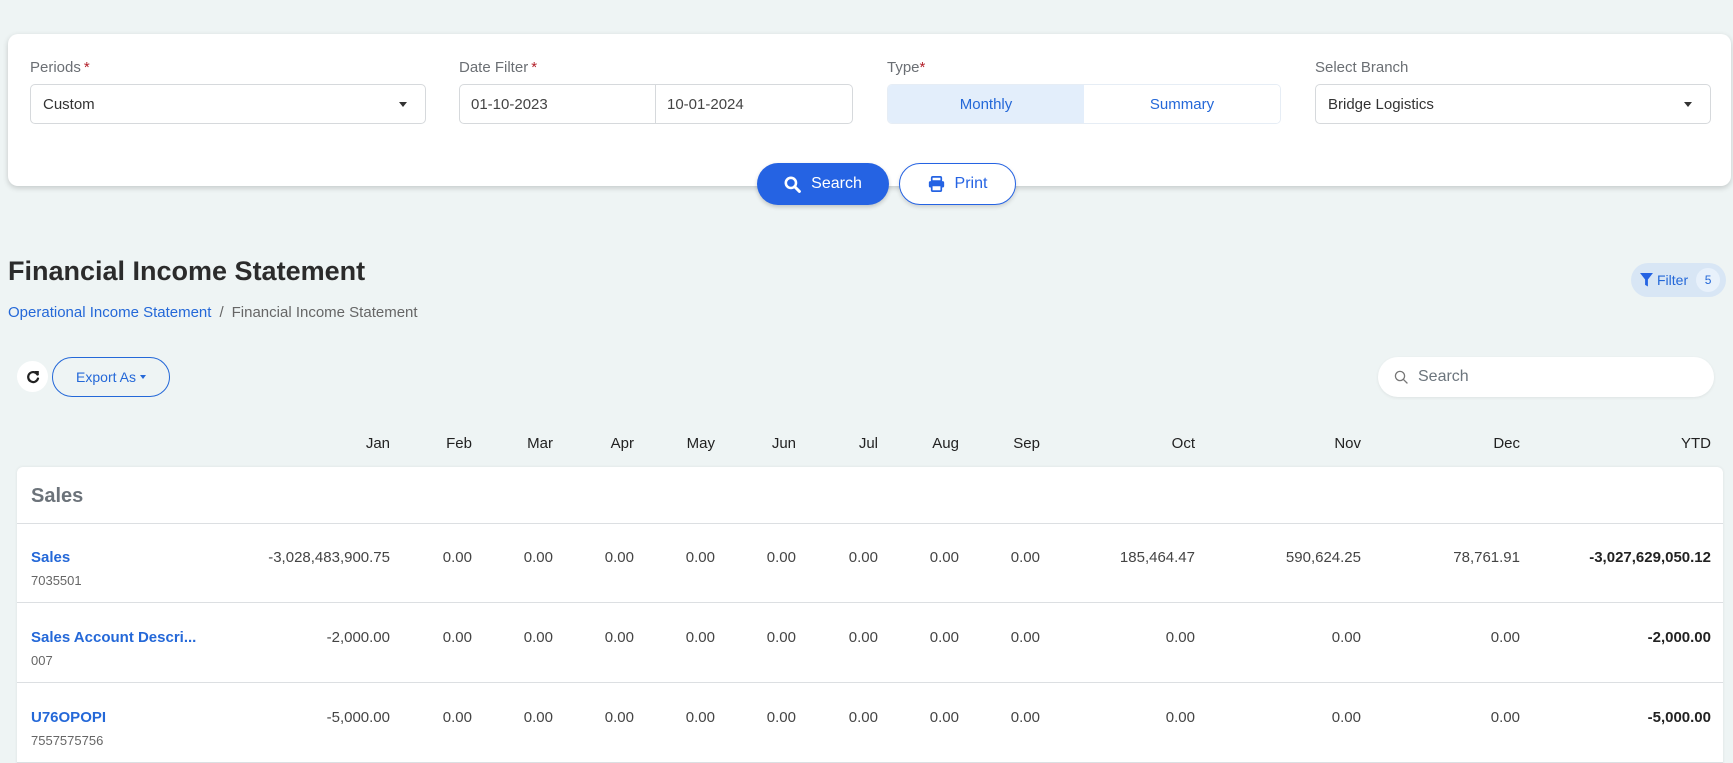 Image resolution: width=1733 pixels, height=763 pixels. I want to click on column-header-jul: Jul, so click(868, 443).